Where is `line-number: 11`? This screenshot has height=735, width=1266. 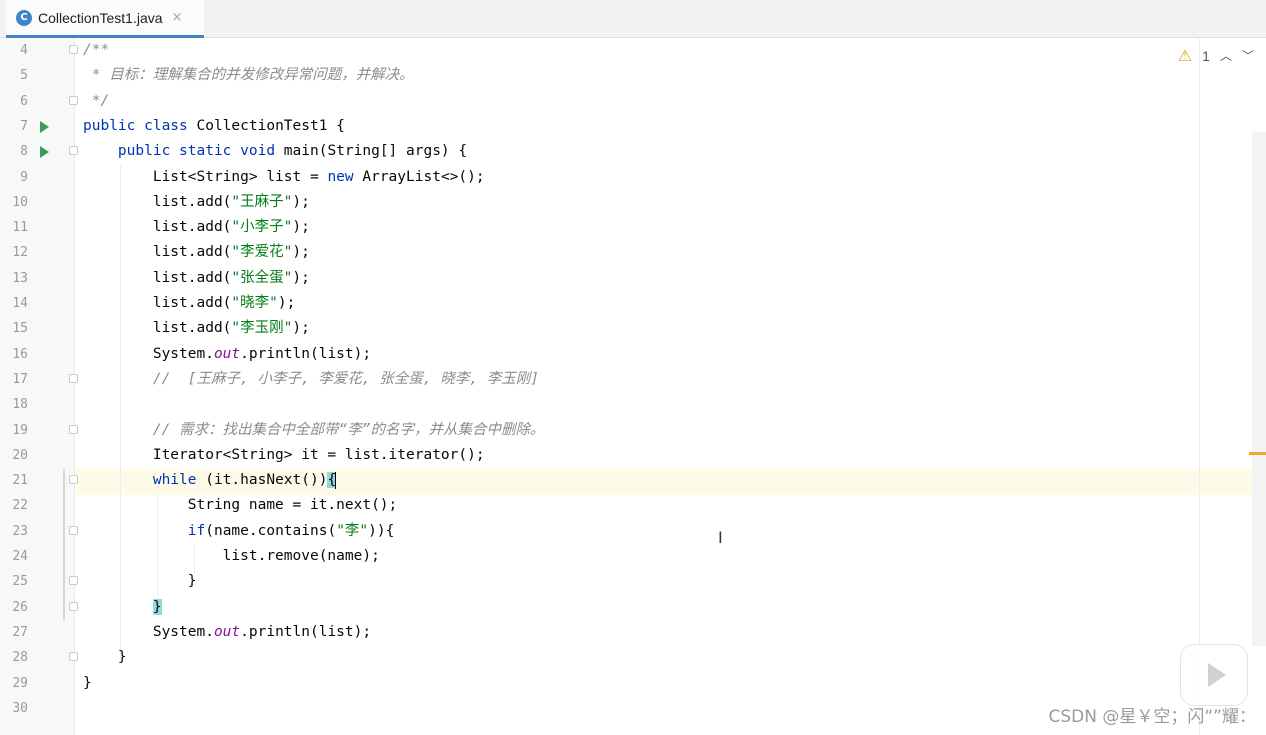 line-number: 11 is located at coordinates (20, 228).